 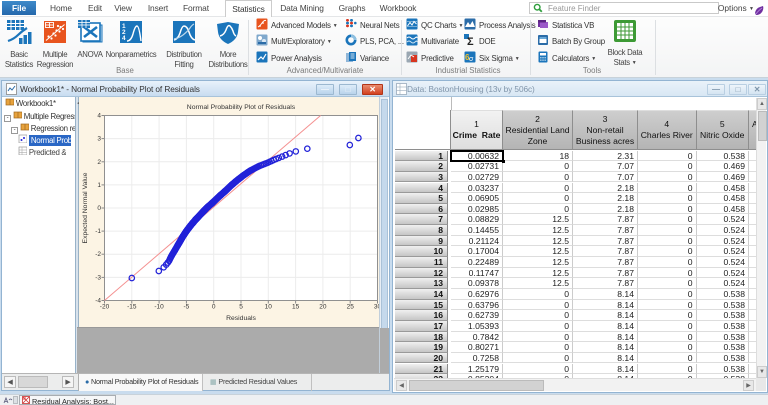 I want to click on svg-text: -5, so click(x=187, y=307).